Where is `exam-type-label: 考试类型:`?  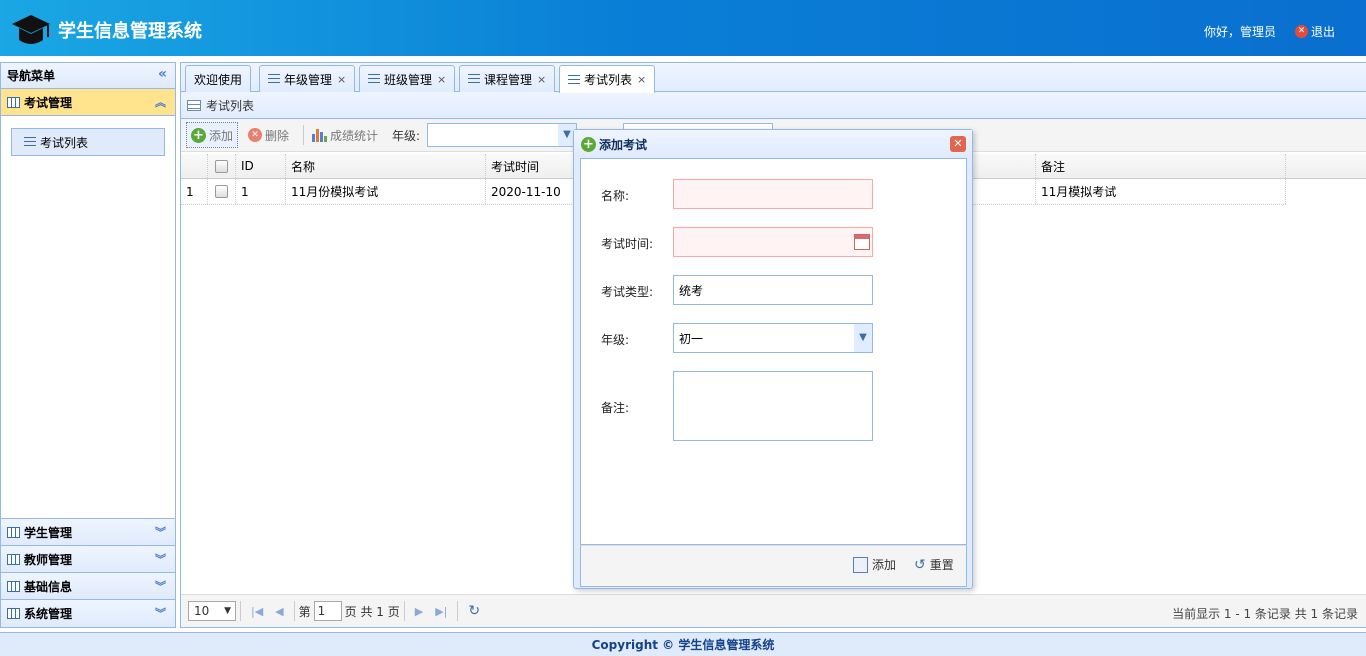 exam-type-label: 考试类型: is located at coordinates (627, 292).